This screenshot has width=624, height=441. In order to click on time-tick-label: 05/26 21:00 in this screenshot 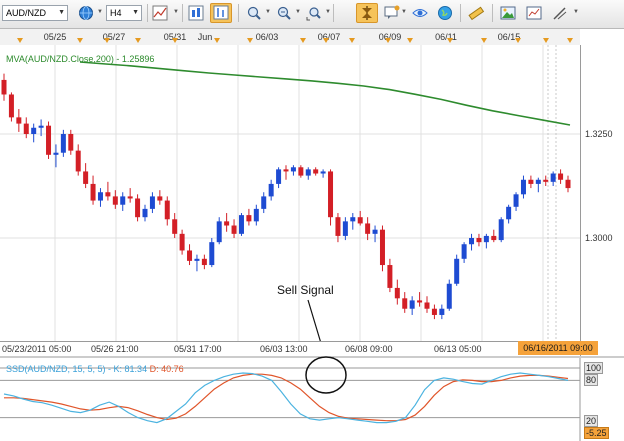, I will do `click(115, 349)`.